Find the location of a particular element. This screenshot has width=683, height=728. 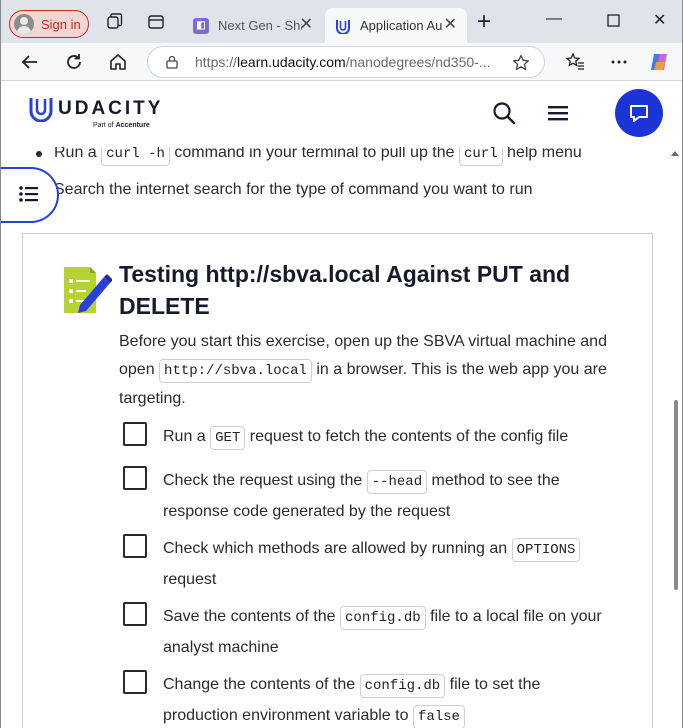

back-arrow-icon is located at coordinates (30, 62).